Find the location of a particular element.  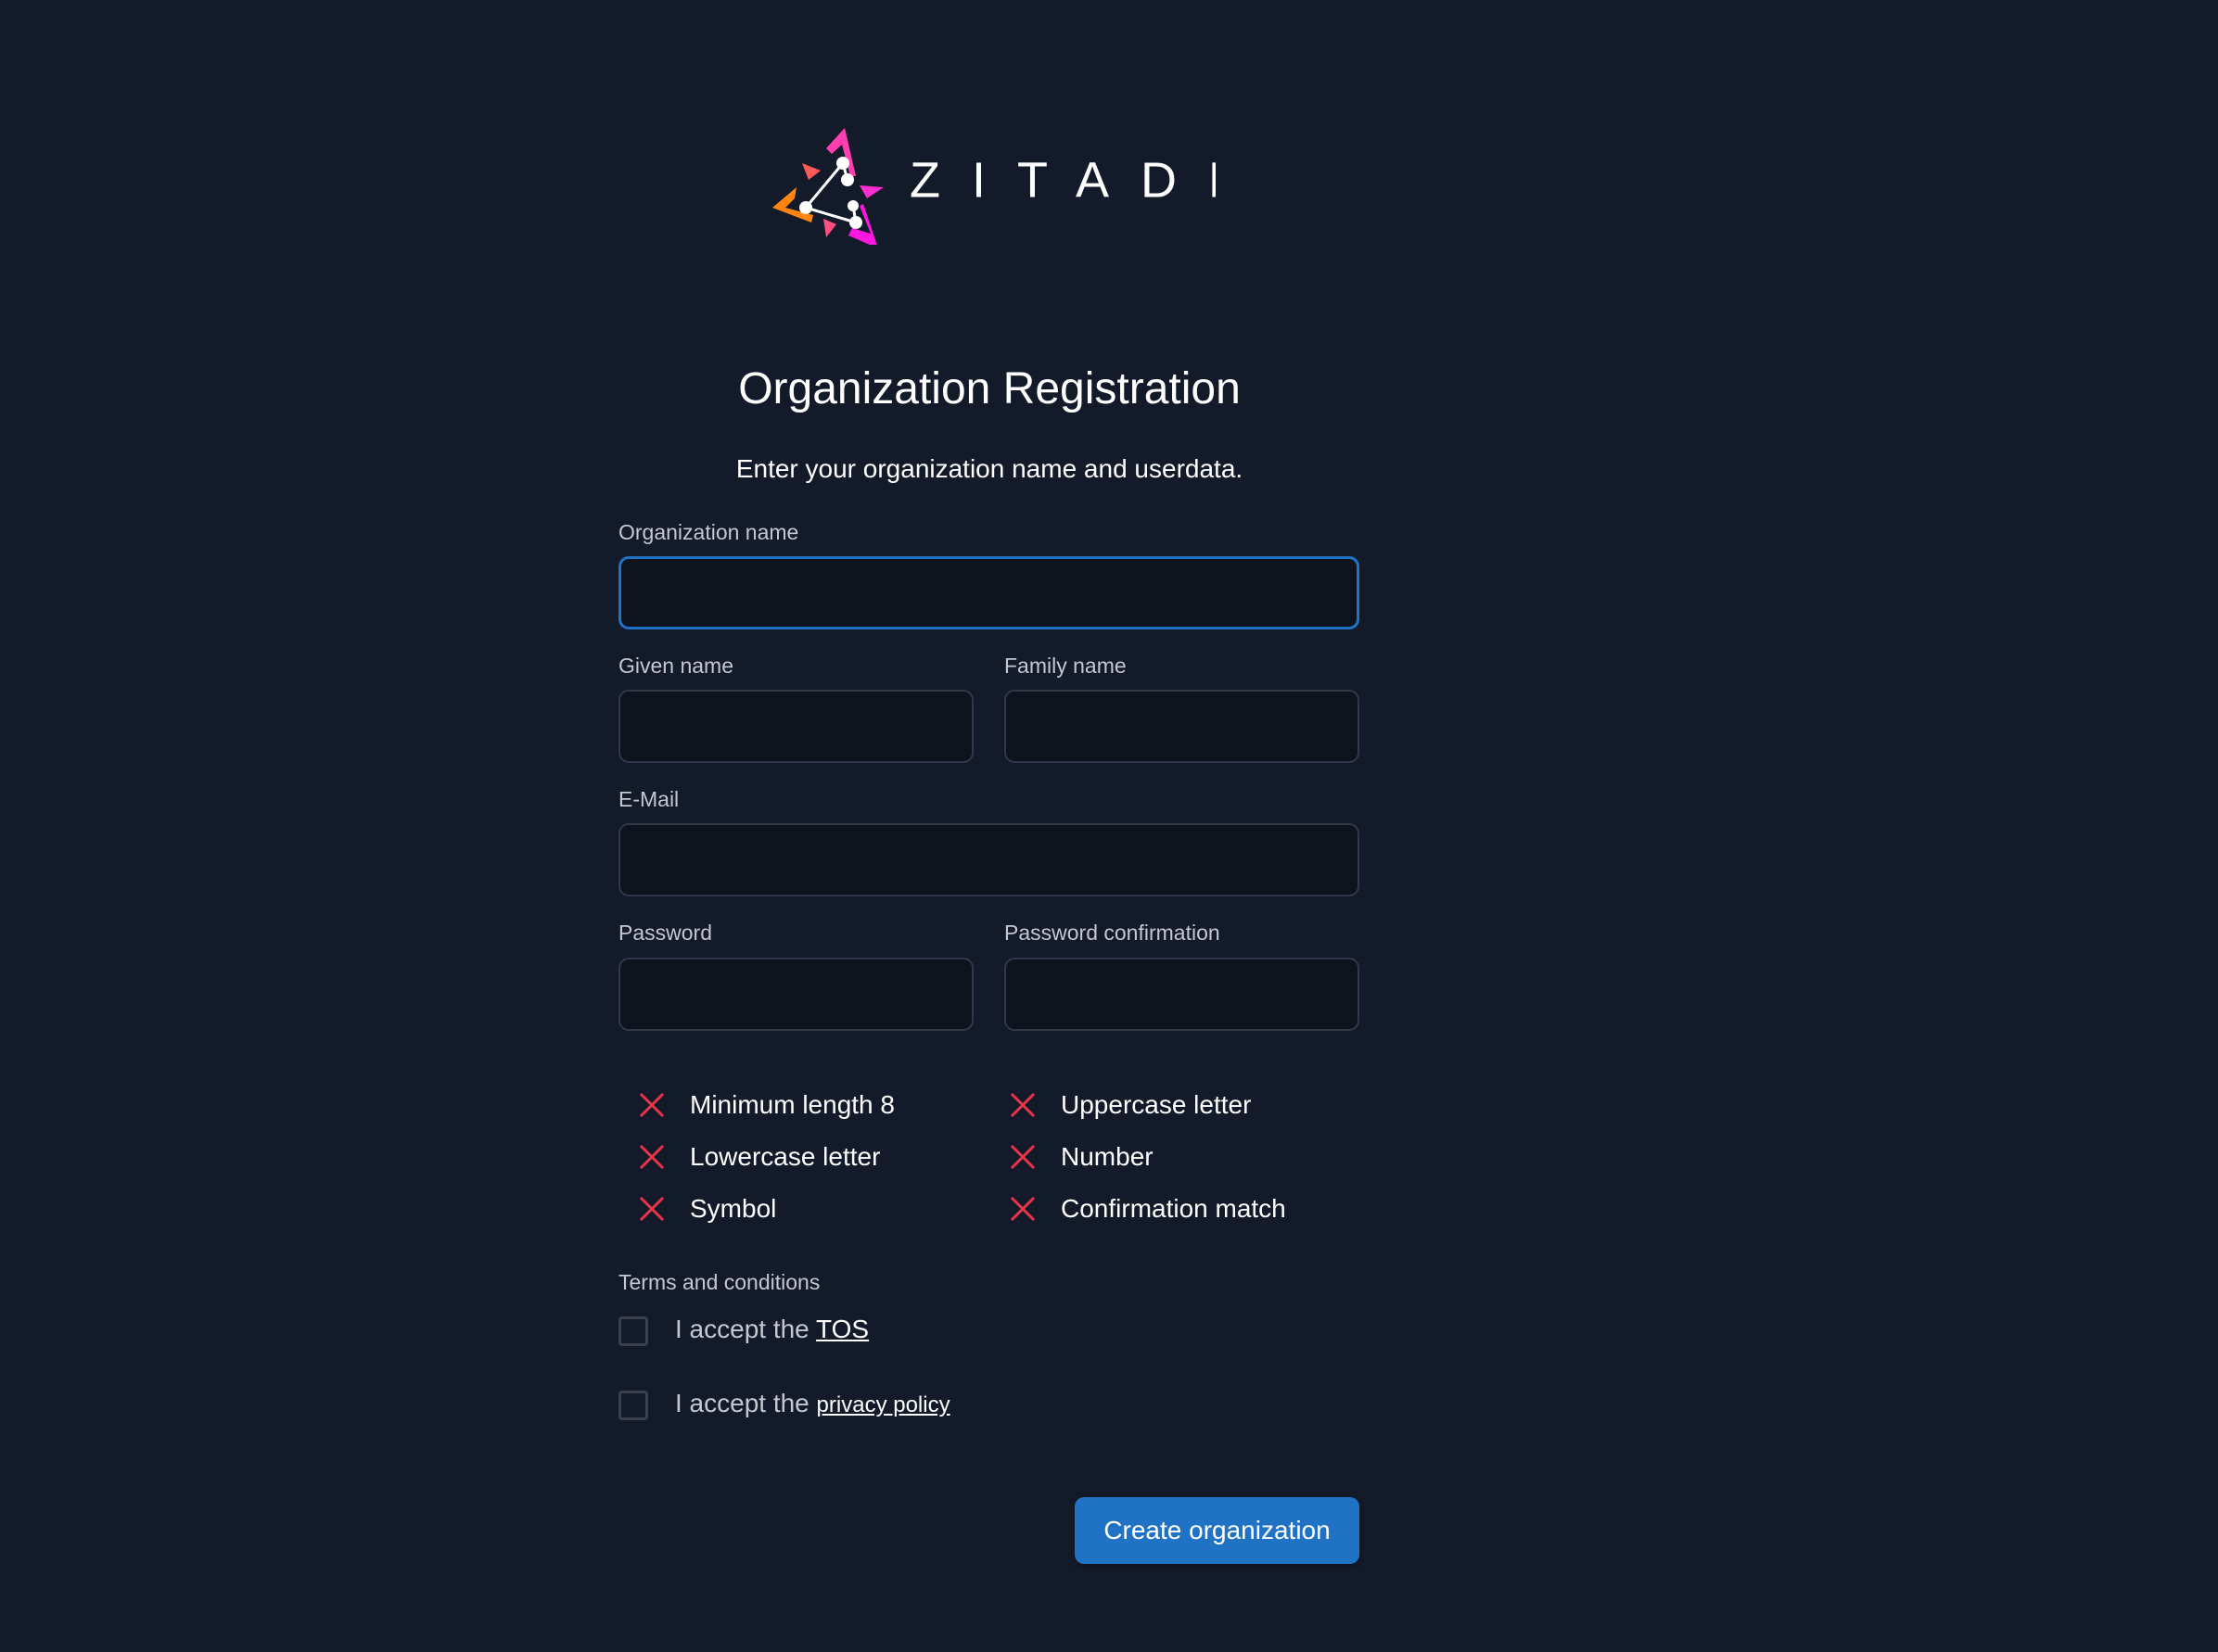

tos-link: TOS is located at coordinates (842, 1329).